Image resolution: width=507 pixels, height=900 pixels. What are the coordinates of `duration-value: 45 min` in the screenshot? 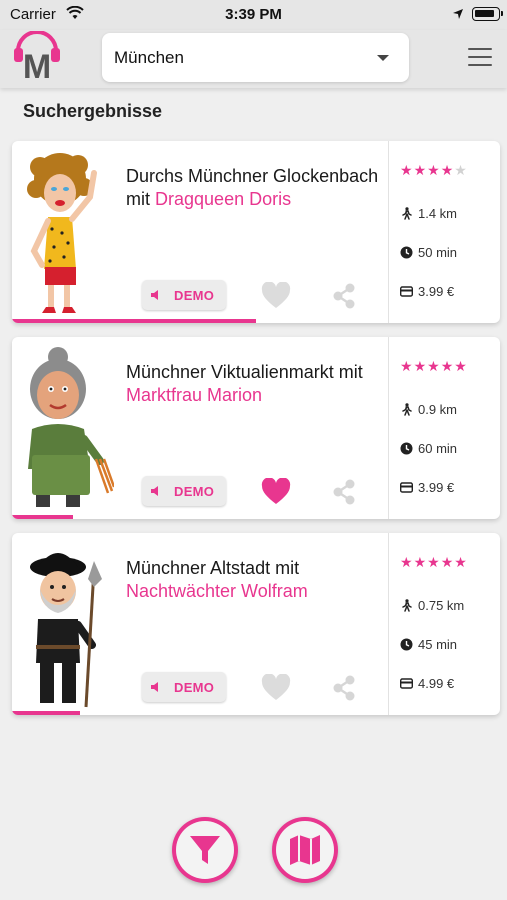 It's located at (438, 644).